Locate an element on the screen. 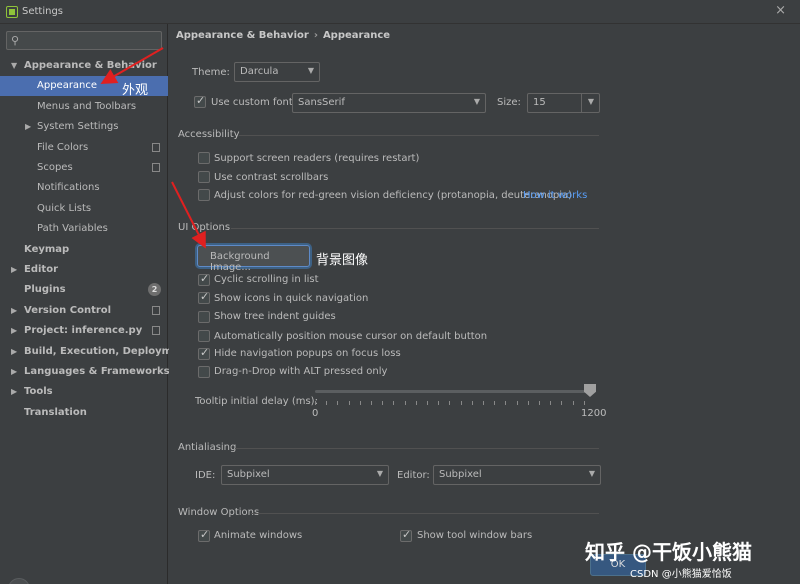 Image resolution: width=800 pixels, height=584 pixels. sidebar-item: ▼ Appearance & Behavior is located at coordinates (84, 66).